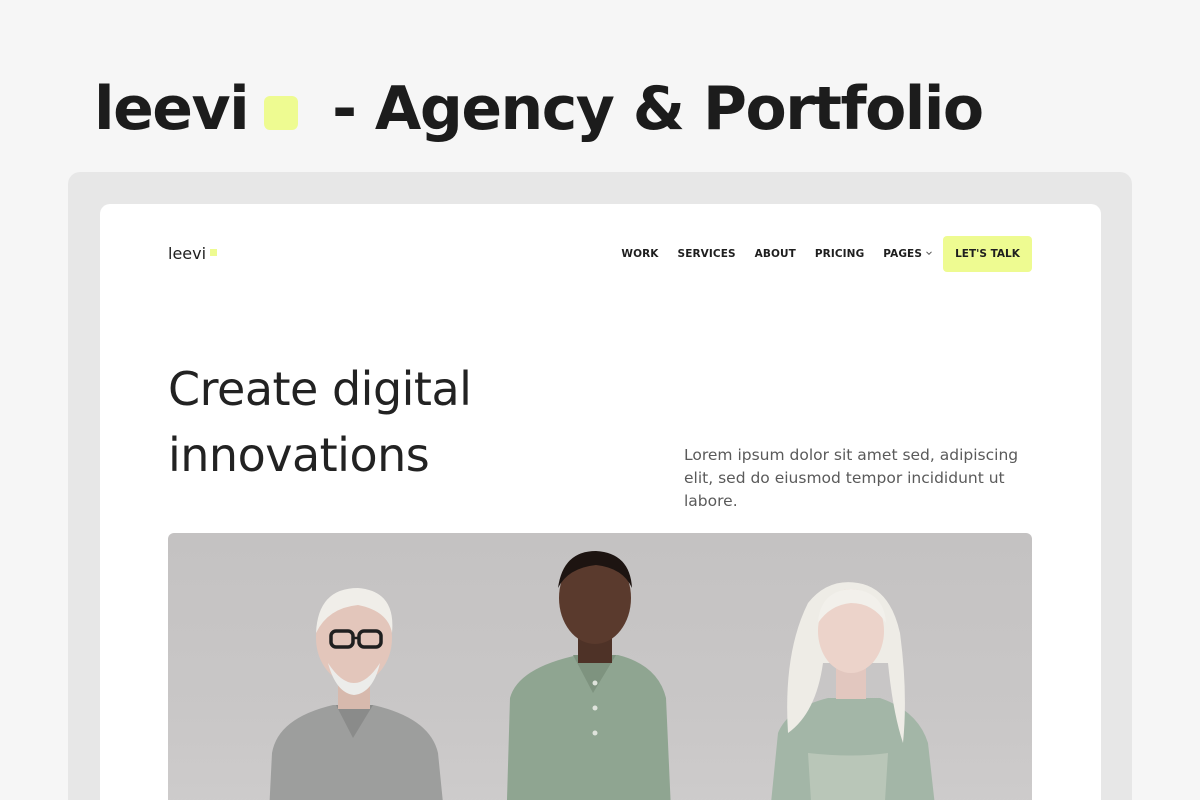 This screenshot has height=800, width=1200. I want to click on hero-title: Create digital innovations, so click(378, 422).